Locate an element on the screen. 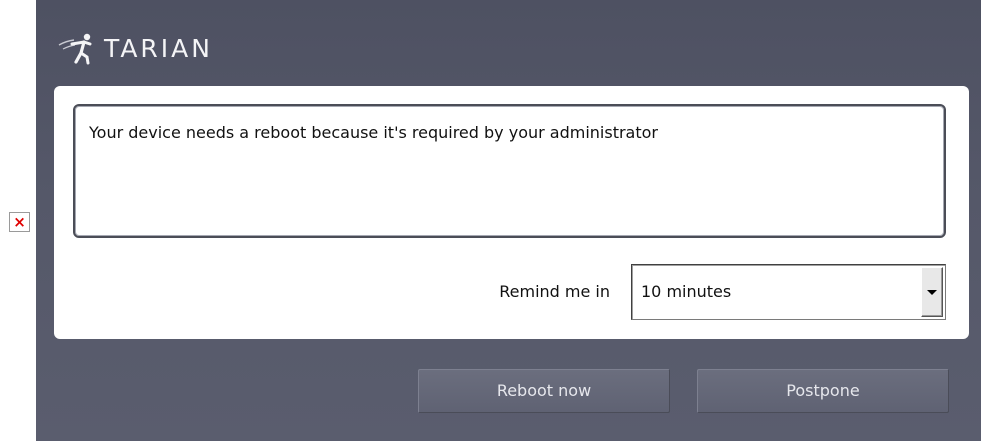 This screenshot has width=981, height=441. brand-logo: TARIAN is located at coordinates (135, 48).